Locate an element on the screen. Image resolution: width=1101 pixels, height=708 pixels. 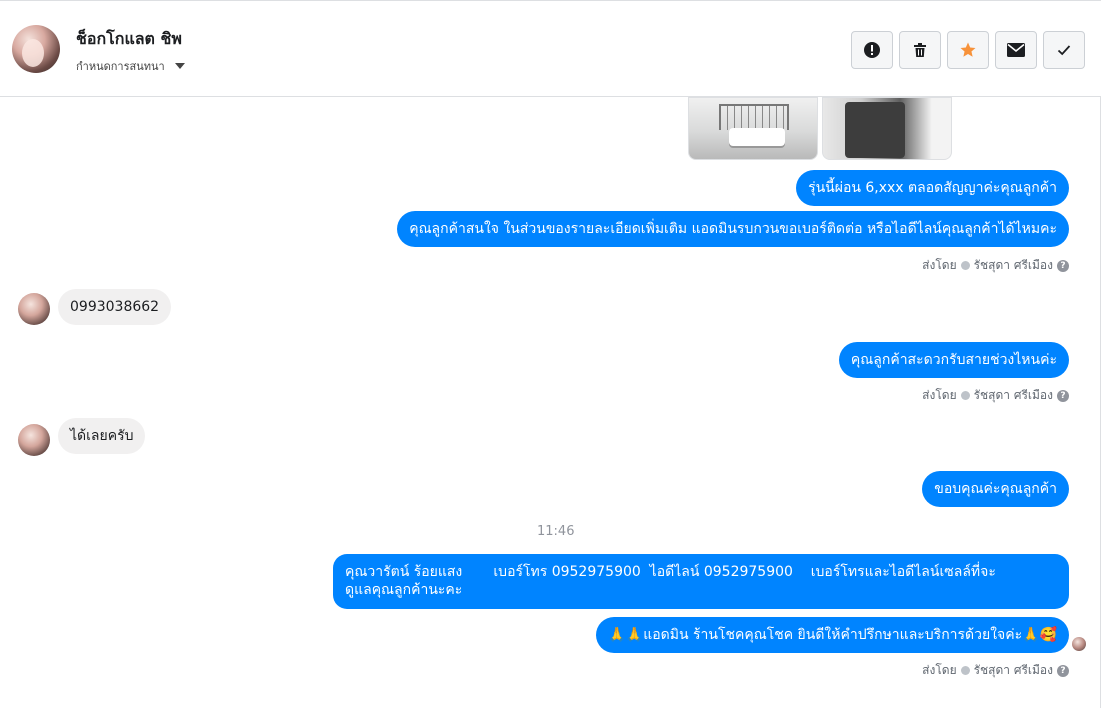
check-icon is located at coordinates (1064, 50).